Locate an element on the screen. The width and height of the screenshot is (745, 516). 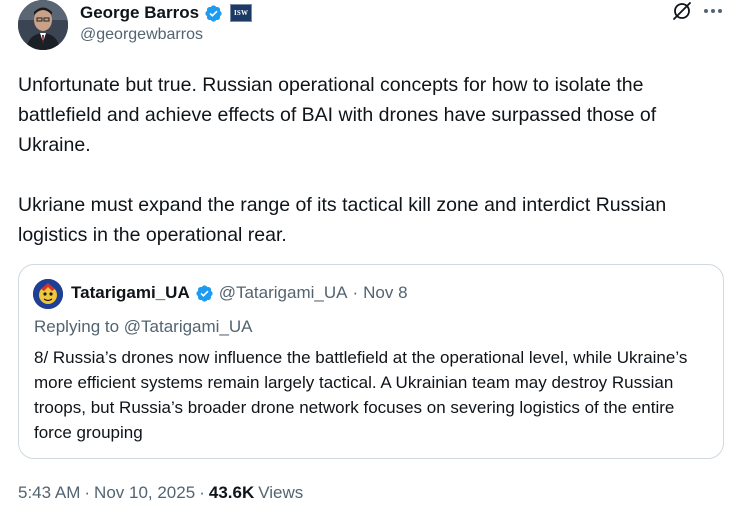
affiliation-badge: ISW is located at coordinates (241, 13).